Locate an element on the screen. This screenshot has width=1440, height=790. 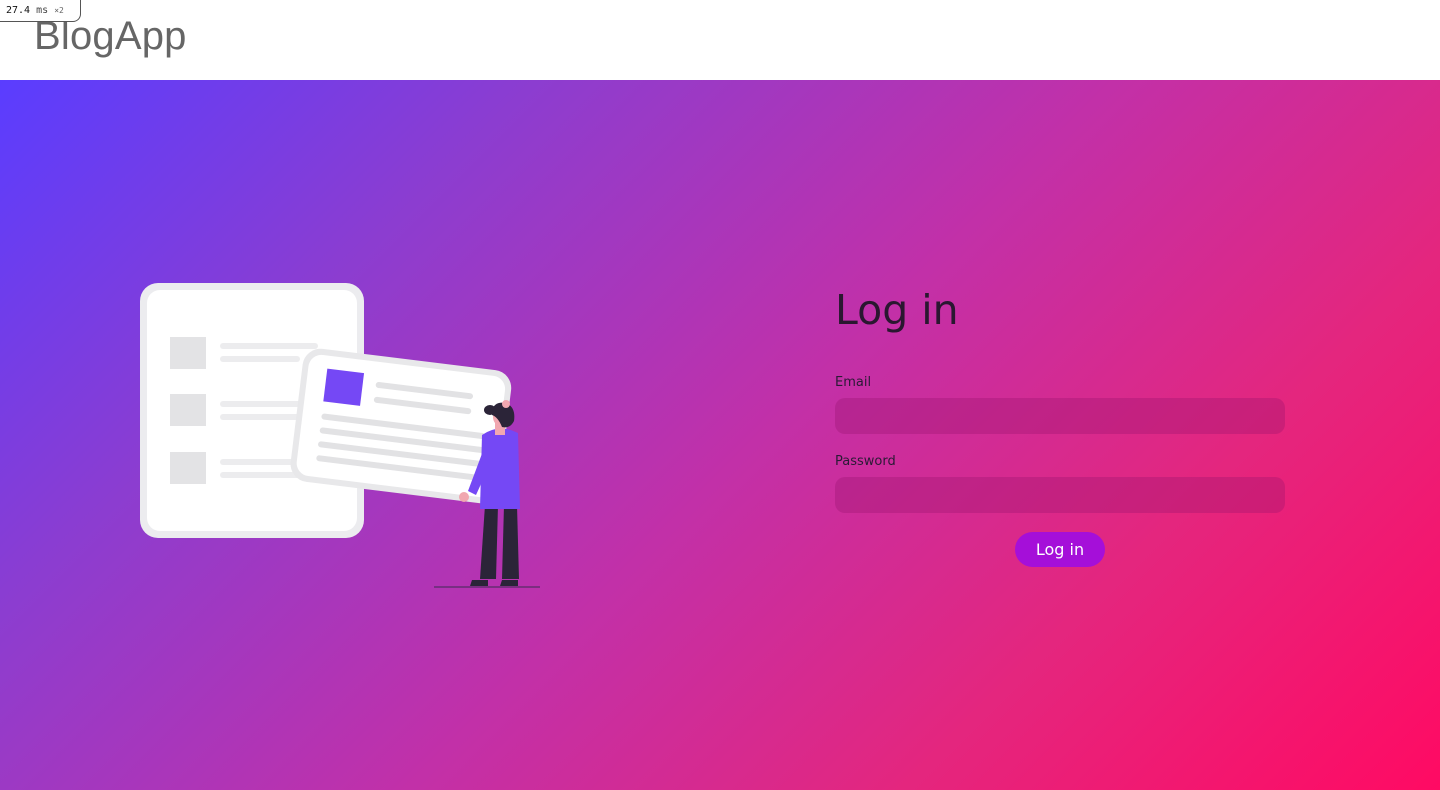
perf-badge: 27.4 ms ×2 is located at coordinates (40, 11).